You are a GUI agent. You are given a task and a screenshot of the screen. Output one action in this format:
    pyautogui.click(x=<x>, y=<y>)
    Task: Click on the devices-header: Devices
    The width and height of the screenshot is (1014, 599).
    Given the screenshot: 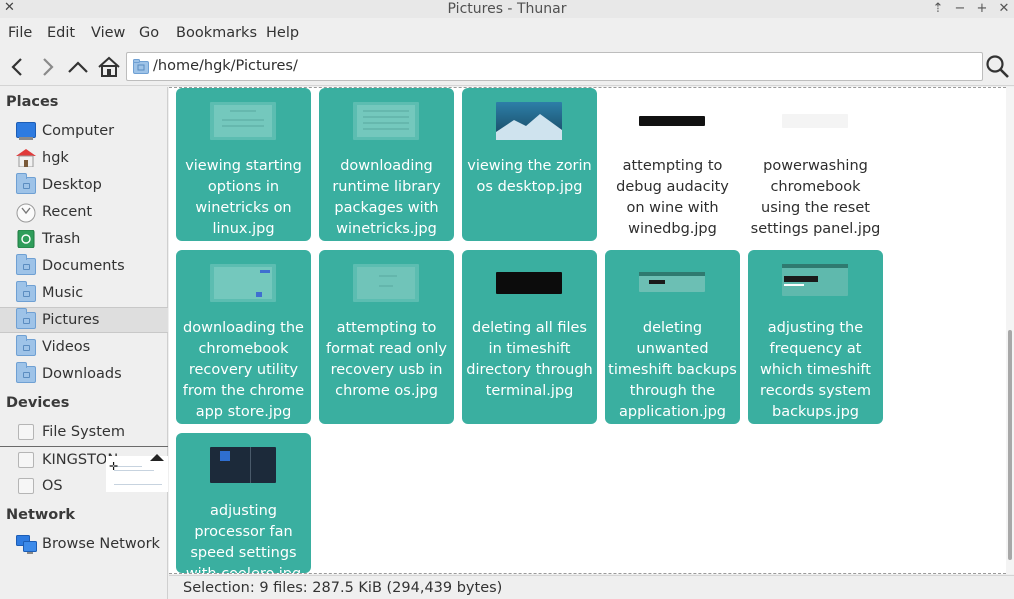 What is the action you would take?
    pyautogui.click(x=38, y=403)
    